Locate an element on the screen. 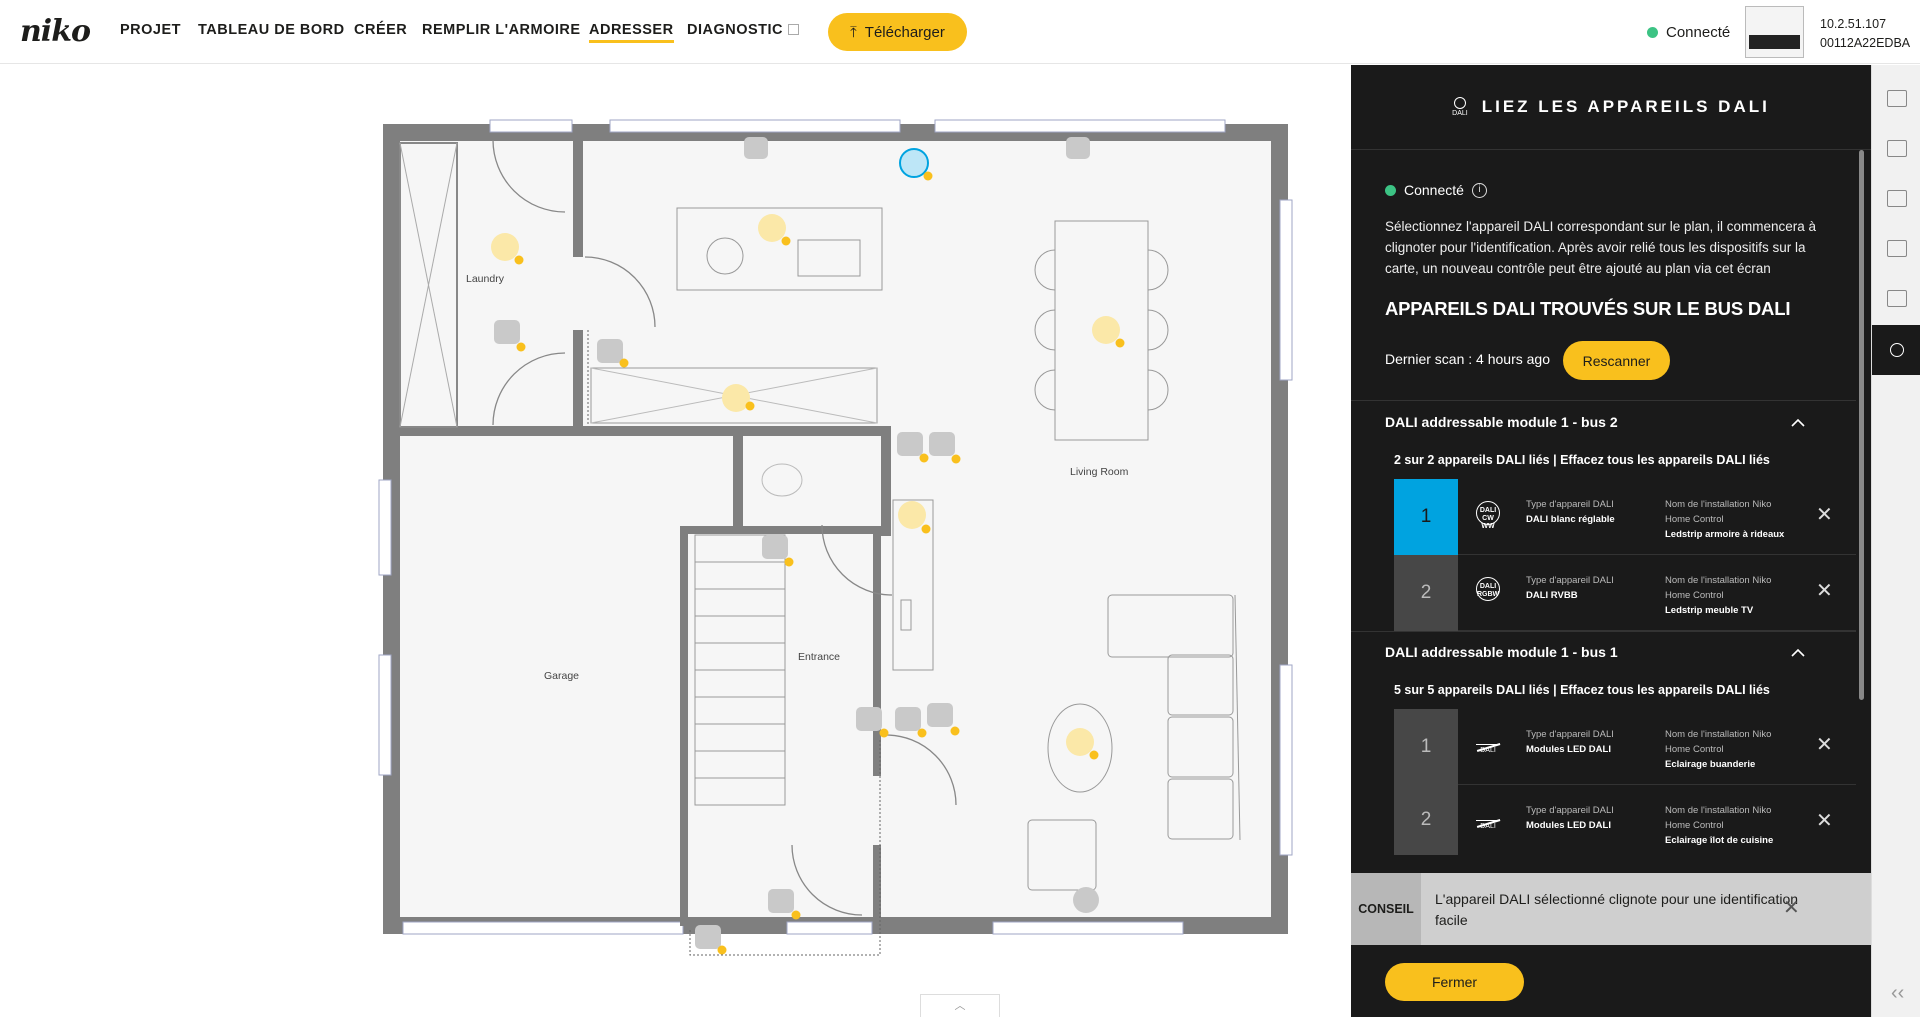 The width and height of the screenshot is (1920, 1022). panel-header: DALI LIEZ LES APPAREILS DALI is located at coordinates (1611, 107).